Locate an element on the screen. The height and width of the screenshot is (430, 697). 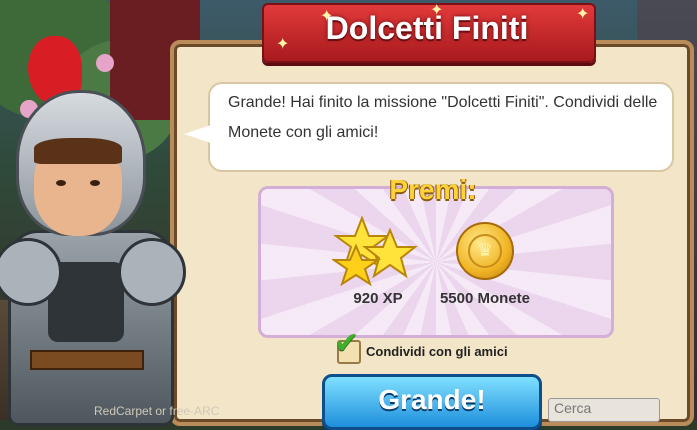
confirm-button: Grande! is located at coordinates (432, 402).